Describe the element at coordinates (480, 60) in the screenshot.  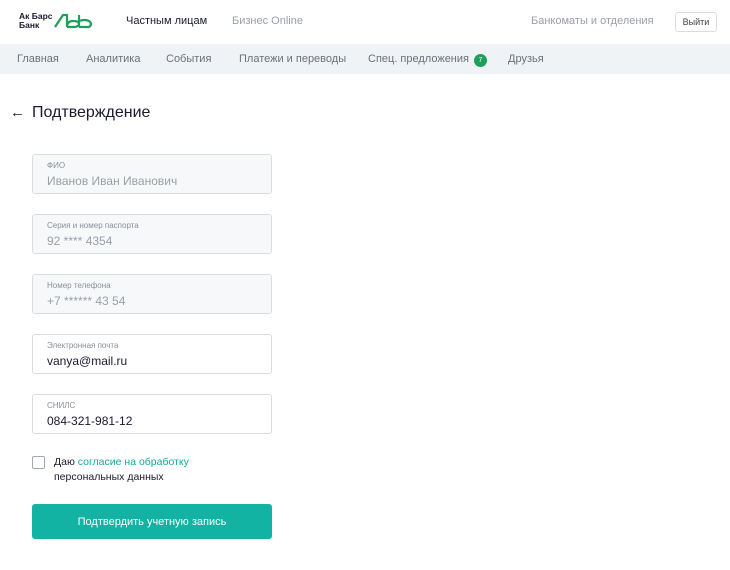
I see `special-offers-badge: 7` at that location.